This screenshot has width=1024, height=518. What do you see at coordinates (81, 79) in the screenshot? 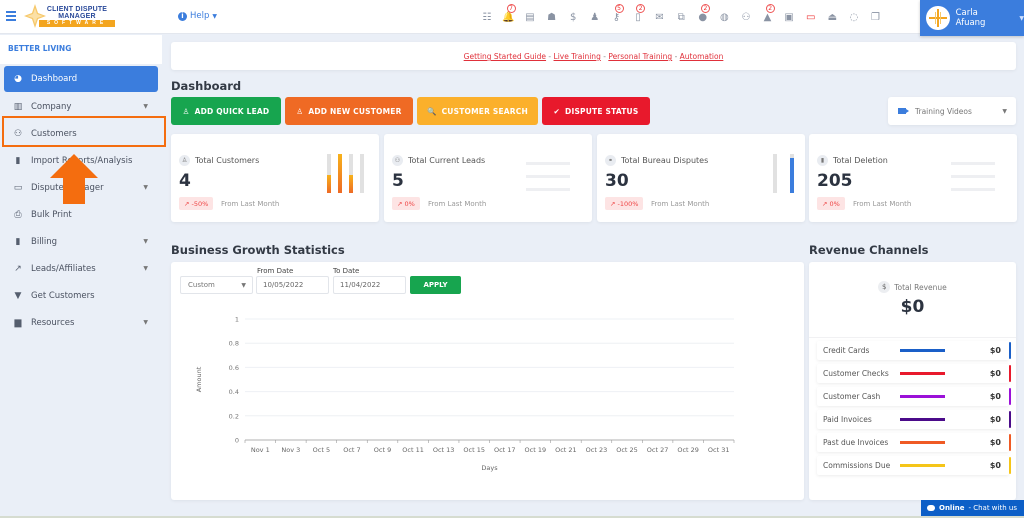
I see `sidebar-item-dashboard: ◕ Dashboard` at bounding box center [81, 79].